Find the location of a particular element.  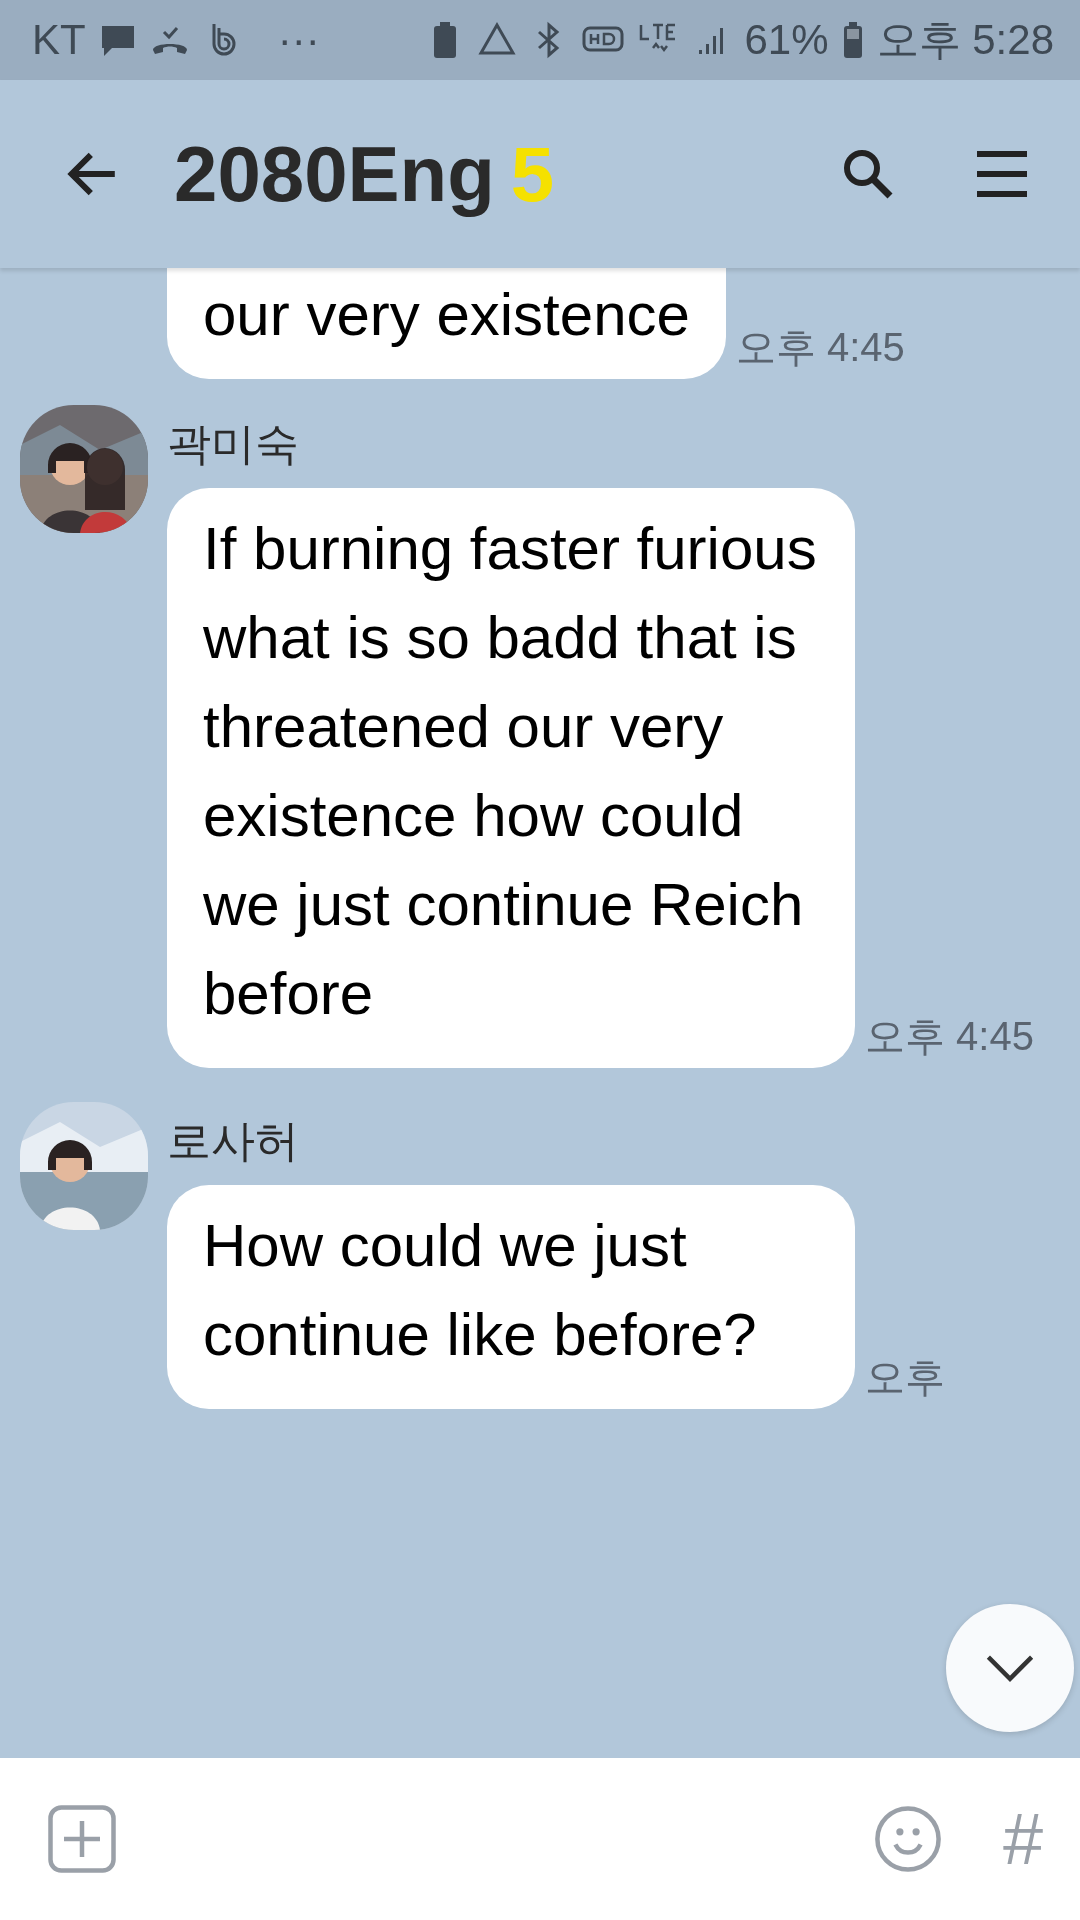

chat-title: 2080Eng is located at coordinates (334, 174).